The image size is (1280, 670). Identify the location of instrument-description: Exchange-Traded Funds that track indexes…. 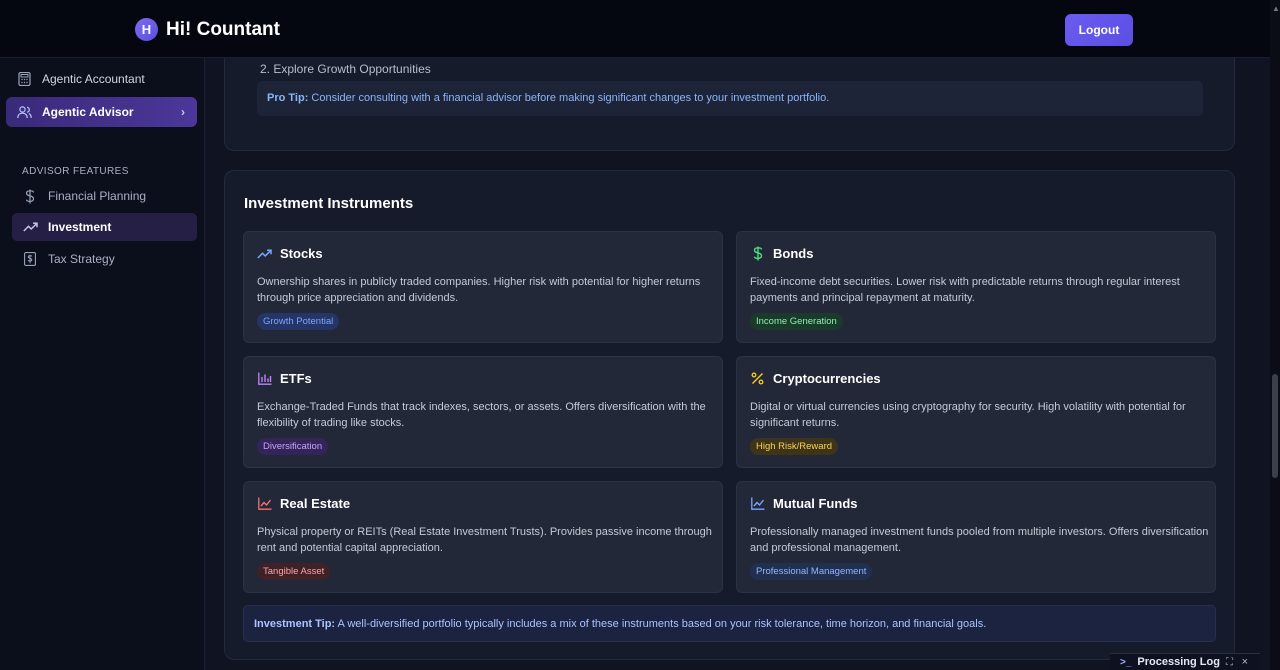
(481, 415).